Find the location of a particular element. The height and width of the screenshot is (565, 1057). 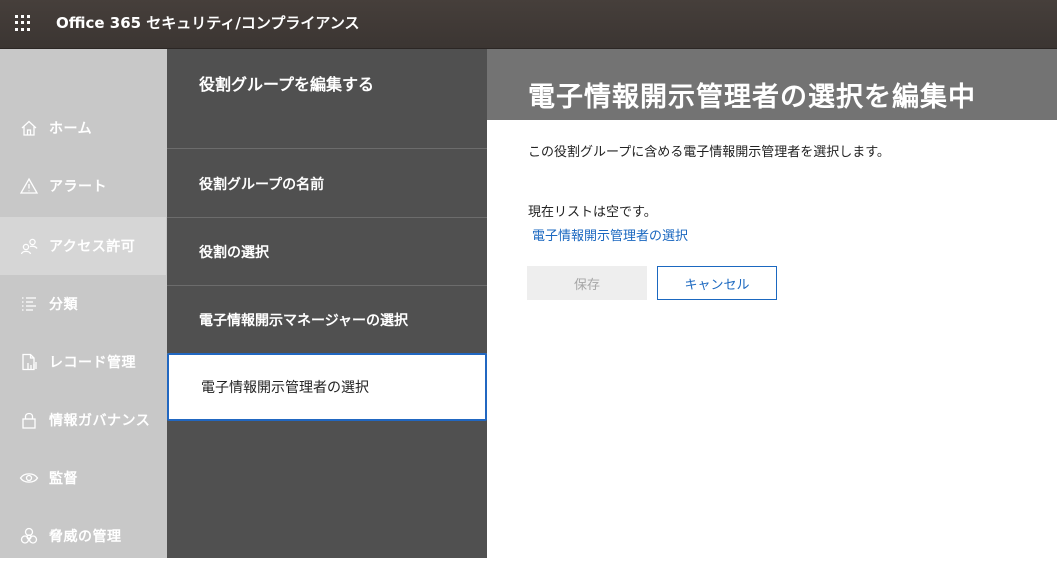

top-bar: Office 365 セキュリティ/コンプライアンス is located at coordinates (528, 24).